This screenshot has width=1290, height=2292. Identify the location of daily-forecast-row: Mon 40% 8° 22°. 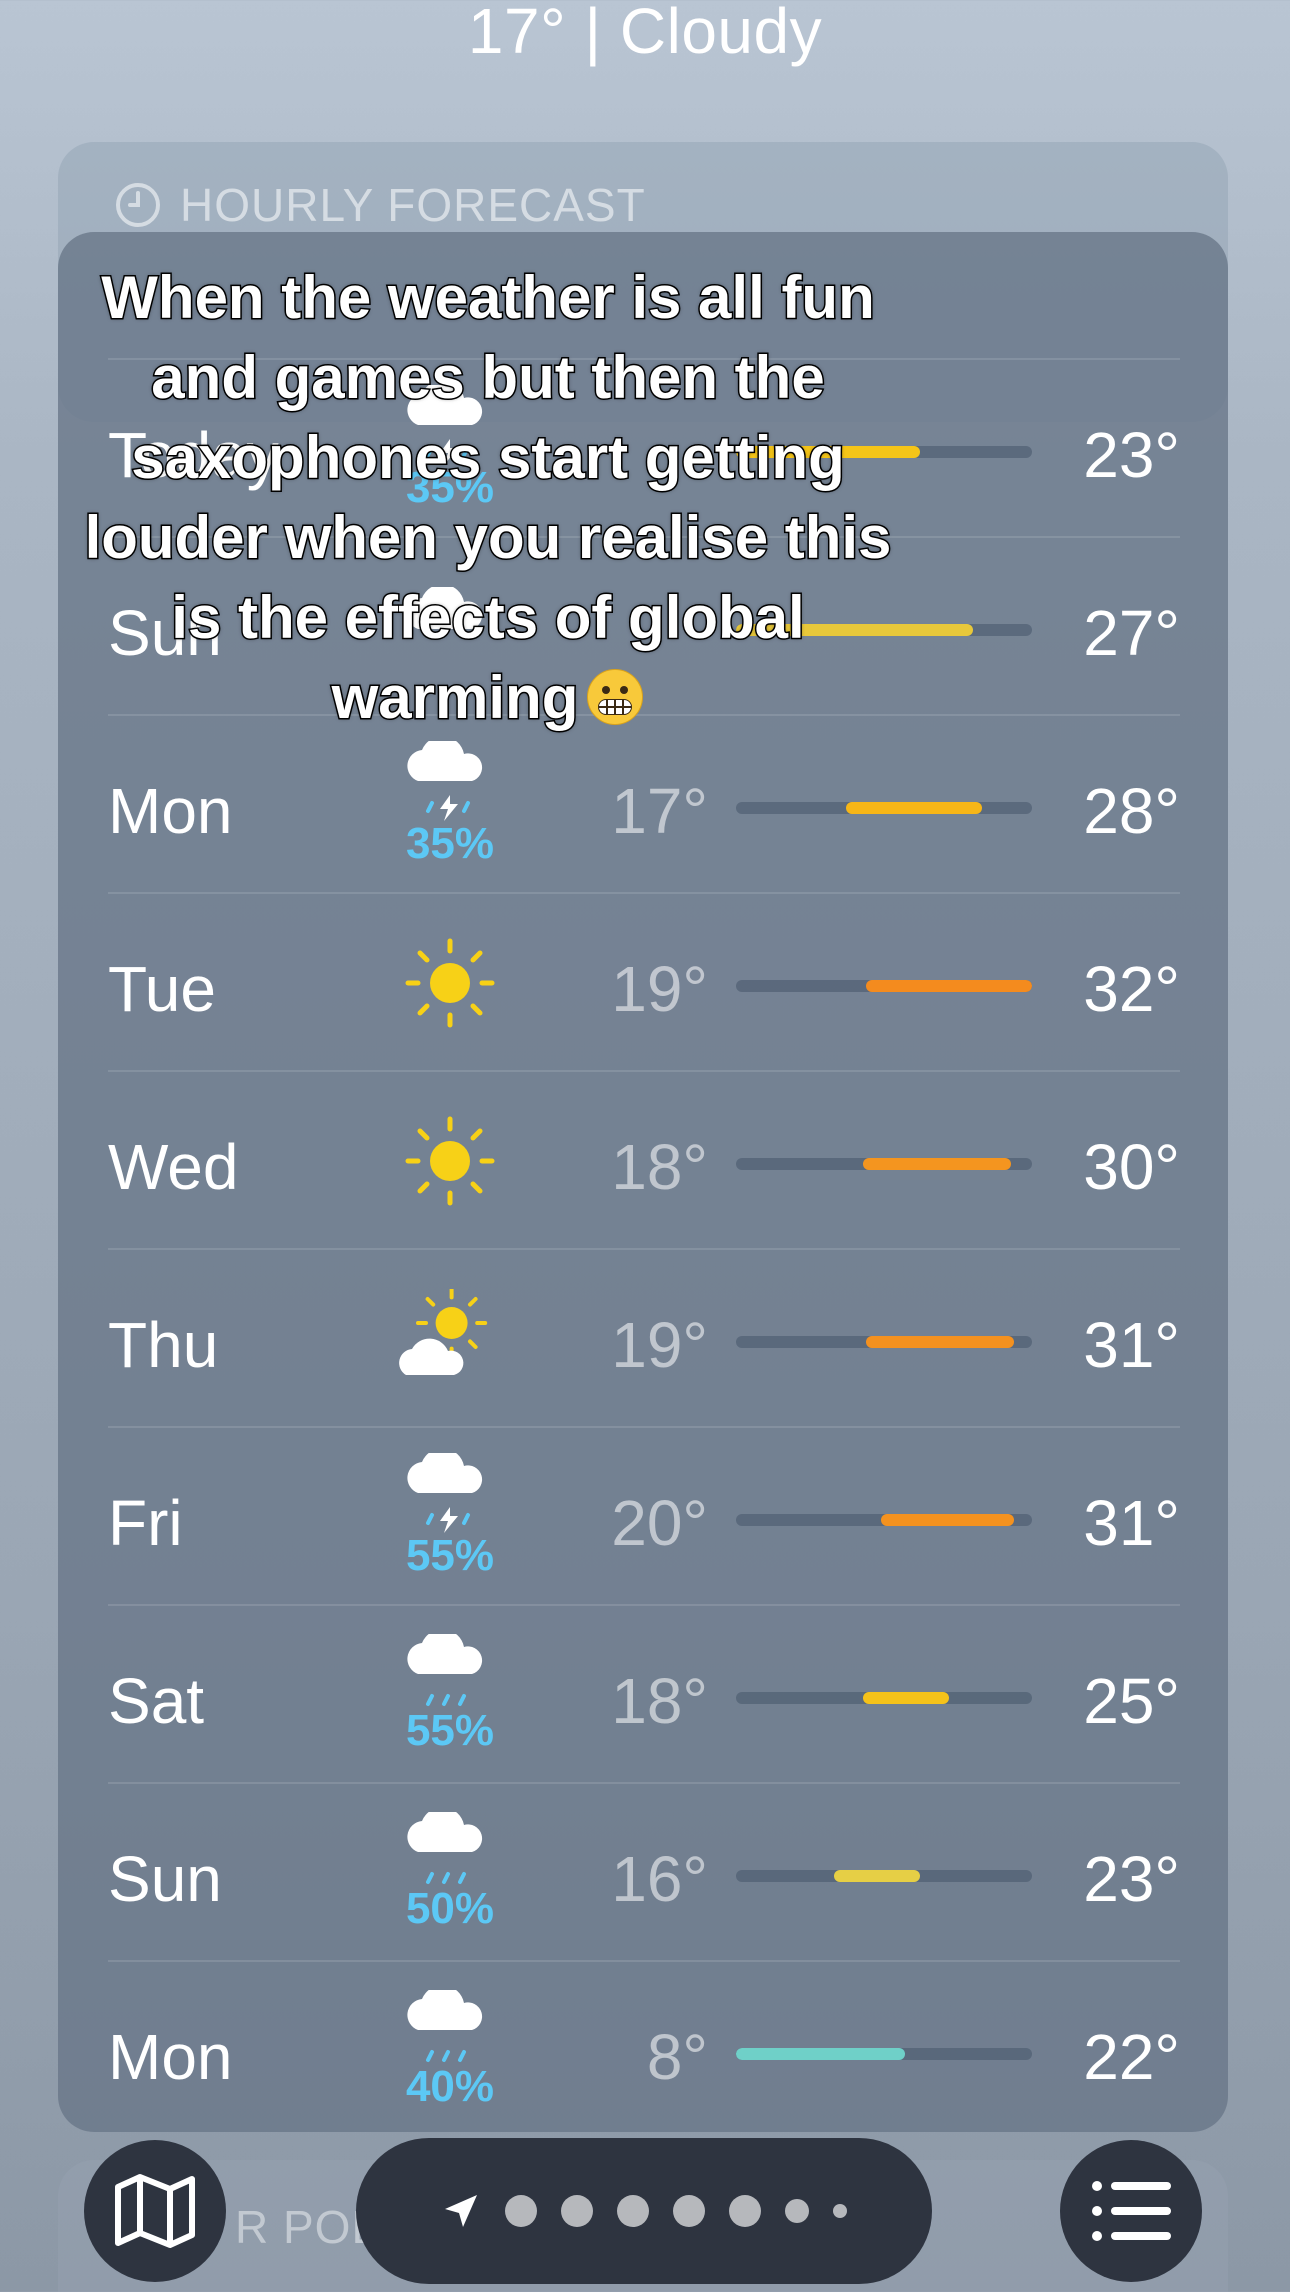
(644, 2049).